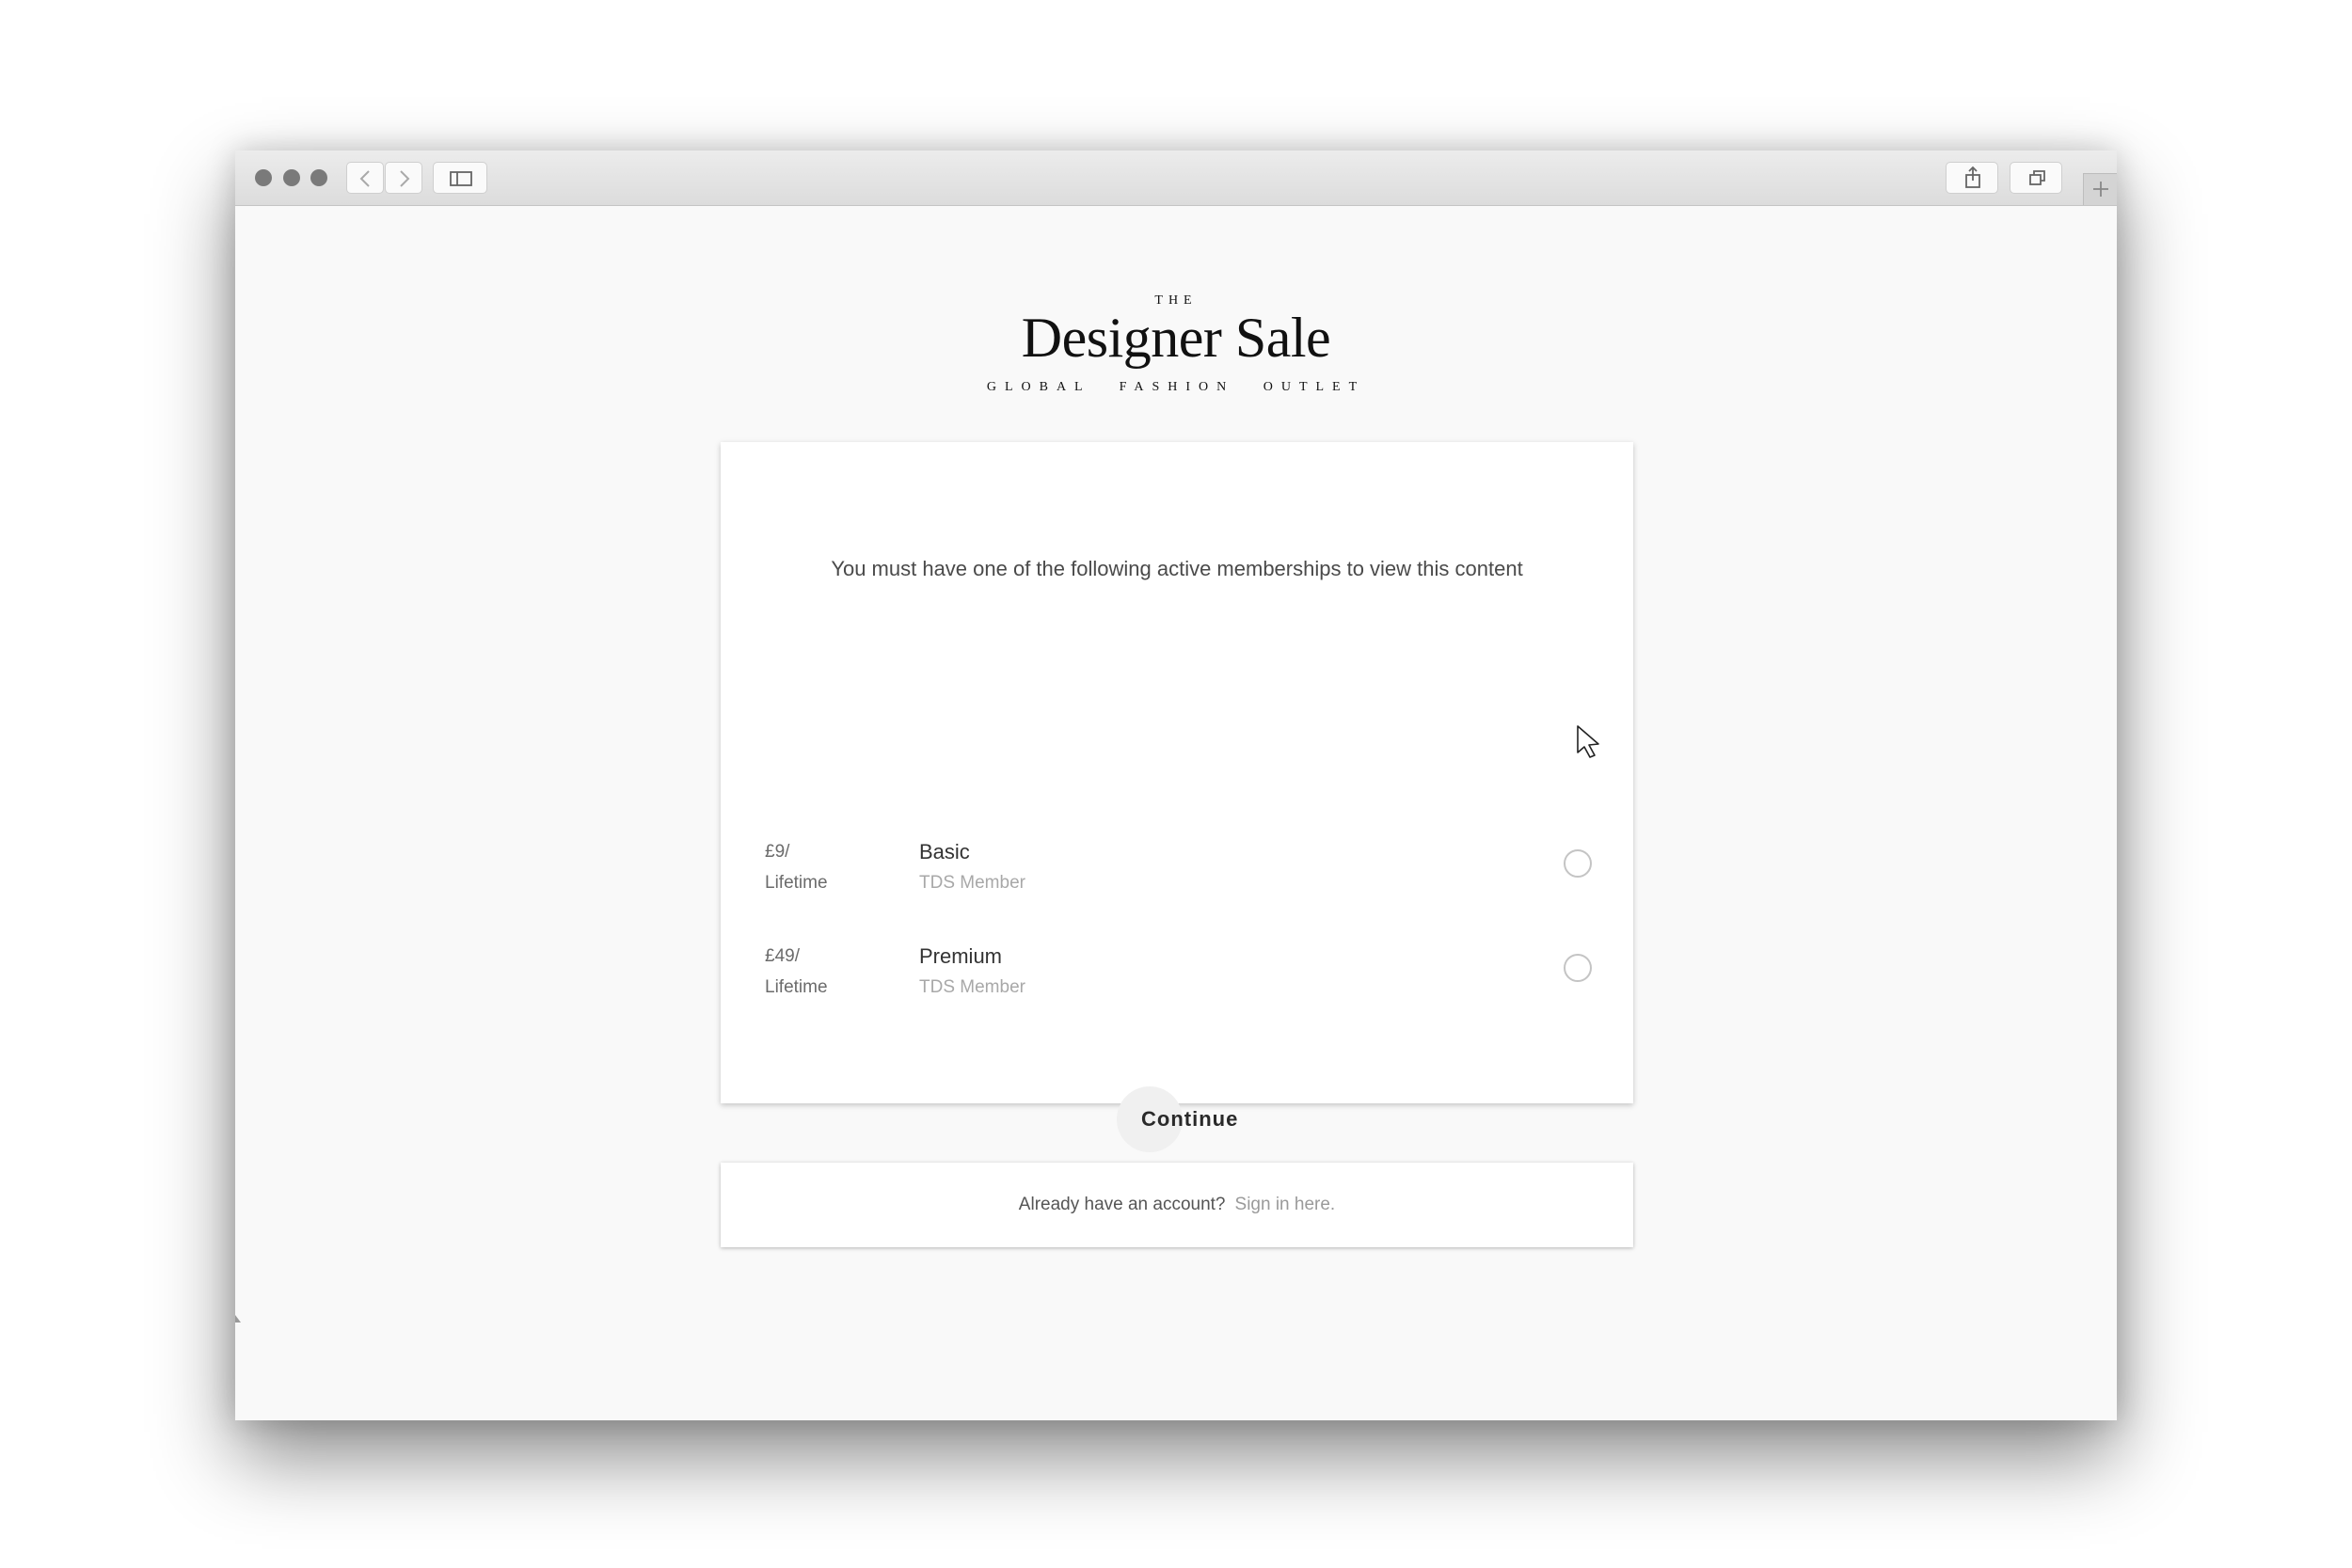 This screenshot has height=1568, width=2352. I want to click on logo-wordmark: Designer Sale, so click(1176, 338).